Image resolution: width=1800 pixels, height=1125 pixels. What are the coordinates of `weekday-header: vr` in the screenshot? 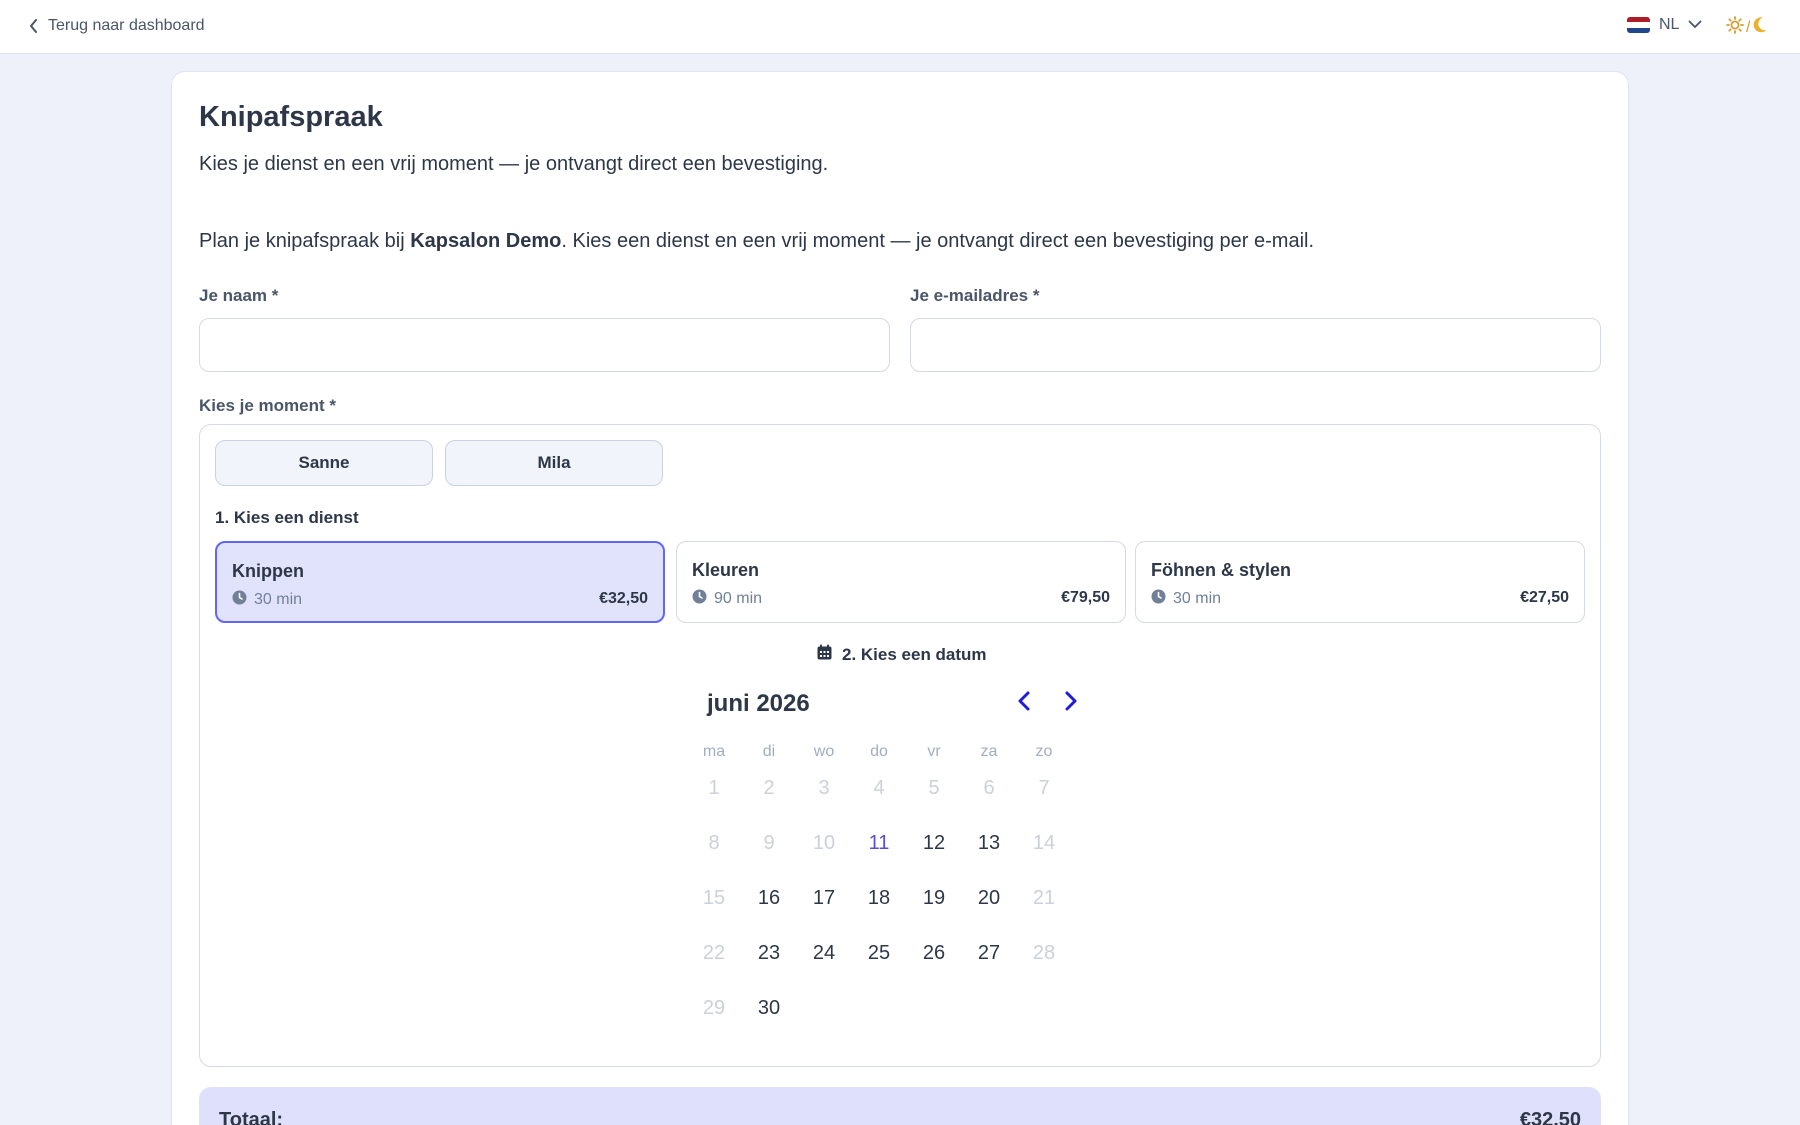 It's located at (934, 751).